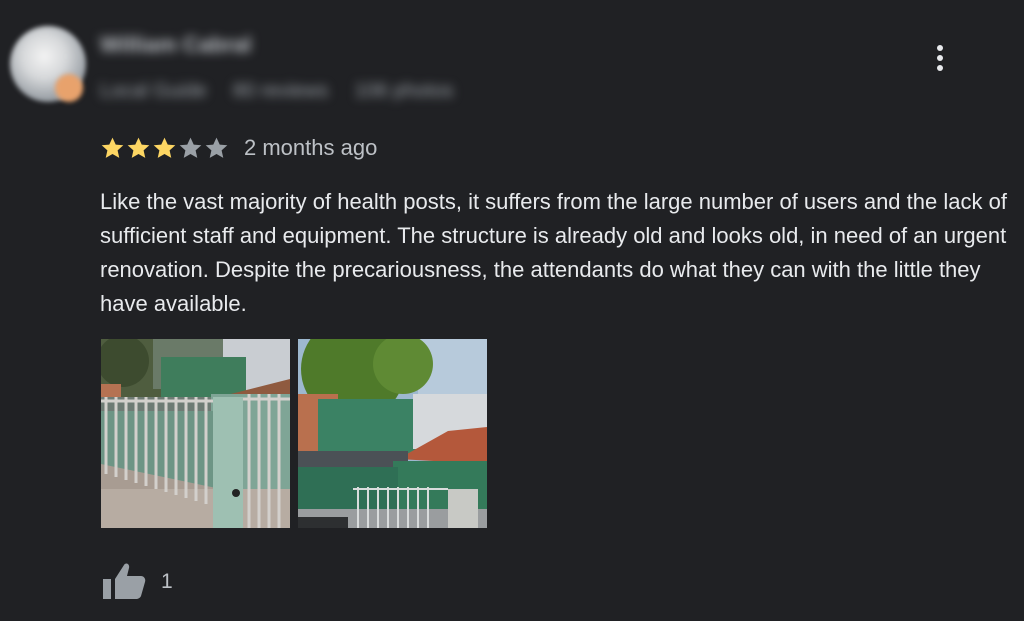 Image resolution: width=1024 pixels, height=621 pixels. What do you see at coordinates (69, 88) in the screenshot?
I see `local-guide-badge-icon` at bounding box center [69, 88].